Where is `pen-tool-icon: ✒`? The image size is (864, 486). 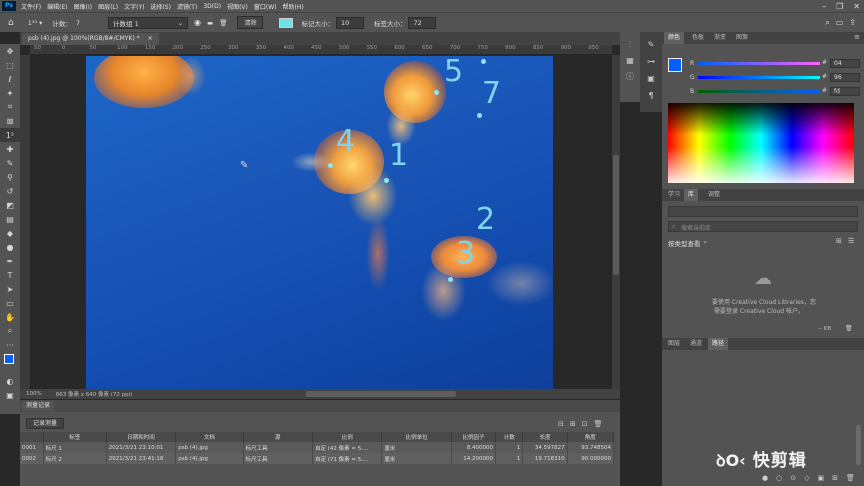
pen-tool-icon: ✒ is located at coordinates (10, 261).